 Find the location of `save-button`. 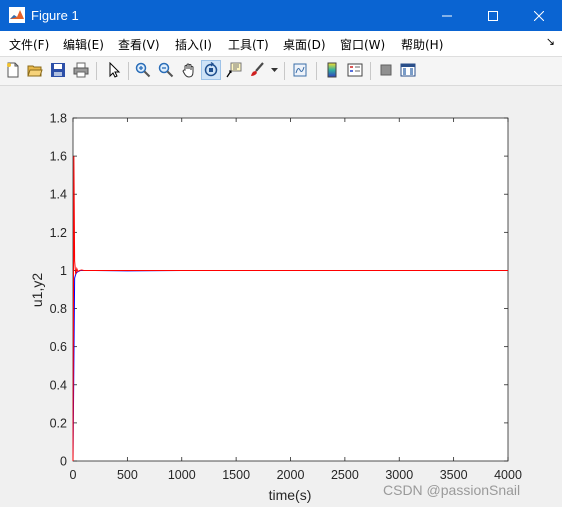

save-button is located at coordinates (58, 70).